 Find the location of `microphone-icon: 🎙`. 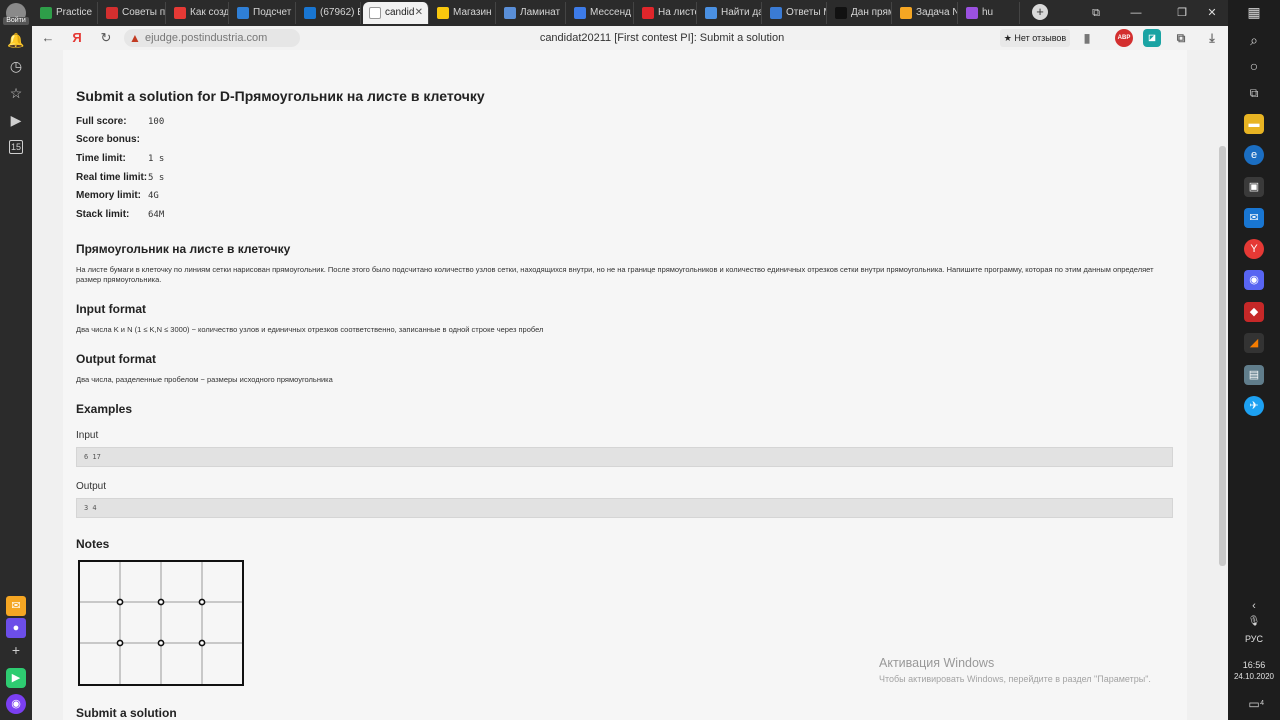

microphone-icon: 🎙 is located at coordinates (1254, 622).